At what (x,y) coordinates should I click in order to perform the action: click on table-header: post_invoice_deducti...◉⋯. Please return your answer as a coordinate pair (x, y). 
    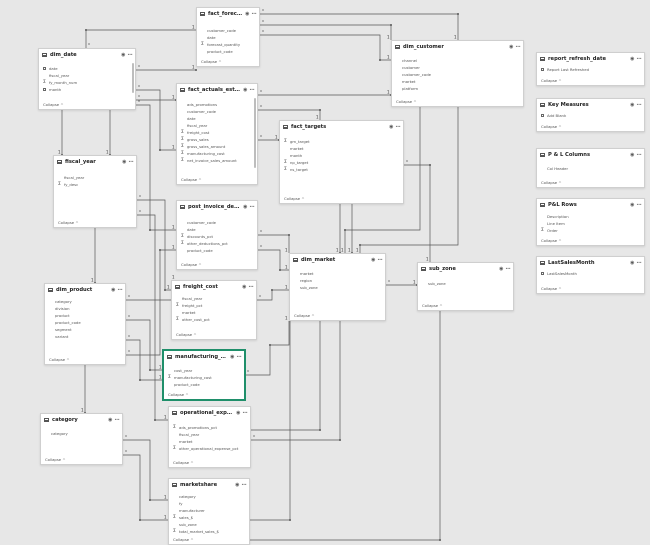
    Looking at the image, I should click on (217, 207).